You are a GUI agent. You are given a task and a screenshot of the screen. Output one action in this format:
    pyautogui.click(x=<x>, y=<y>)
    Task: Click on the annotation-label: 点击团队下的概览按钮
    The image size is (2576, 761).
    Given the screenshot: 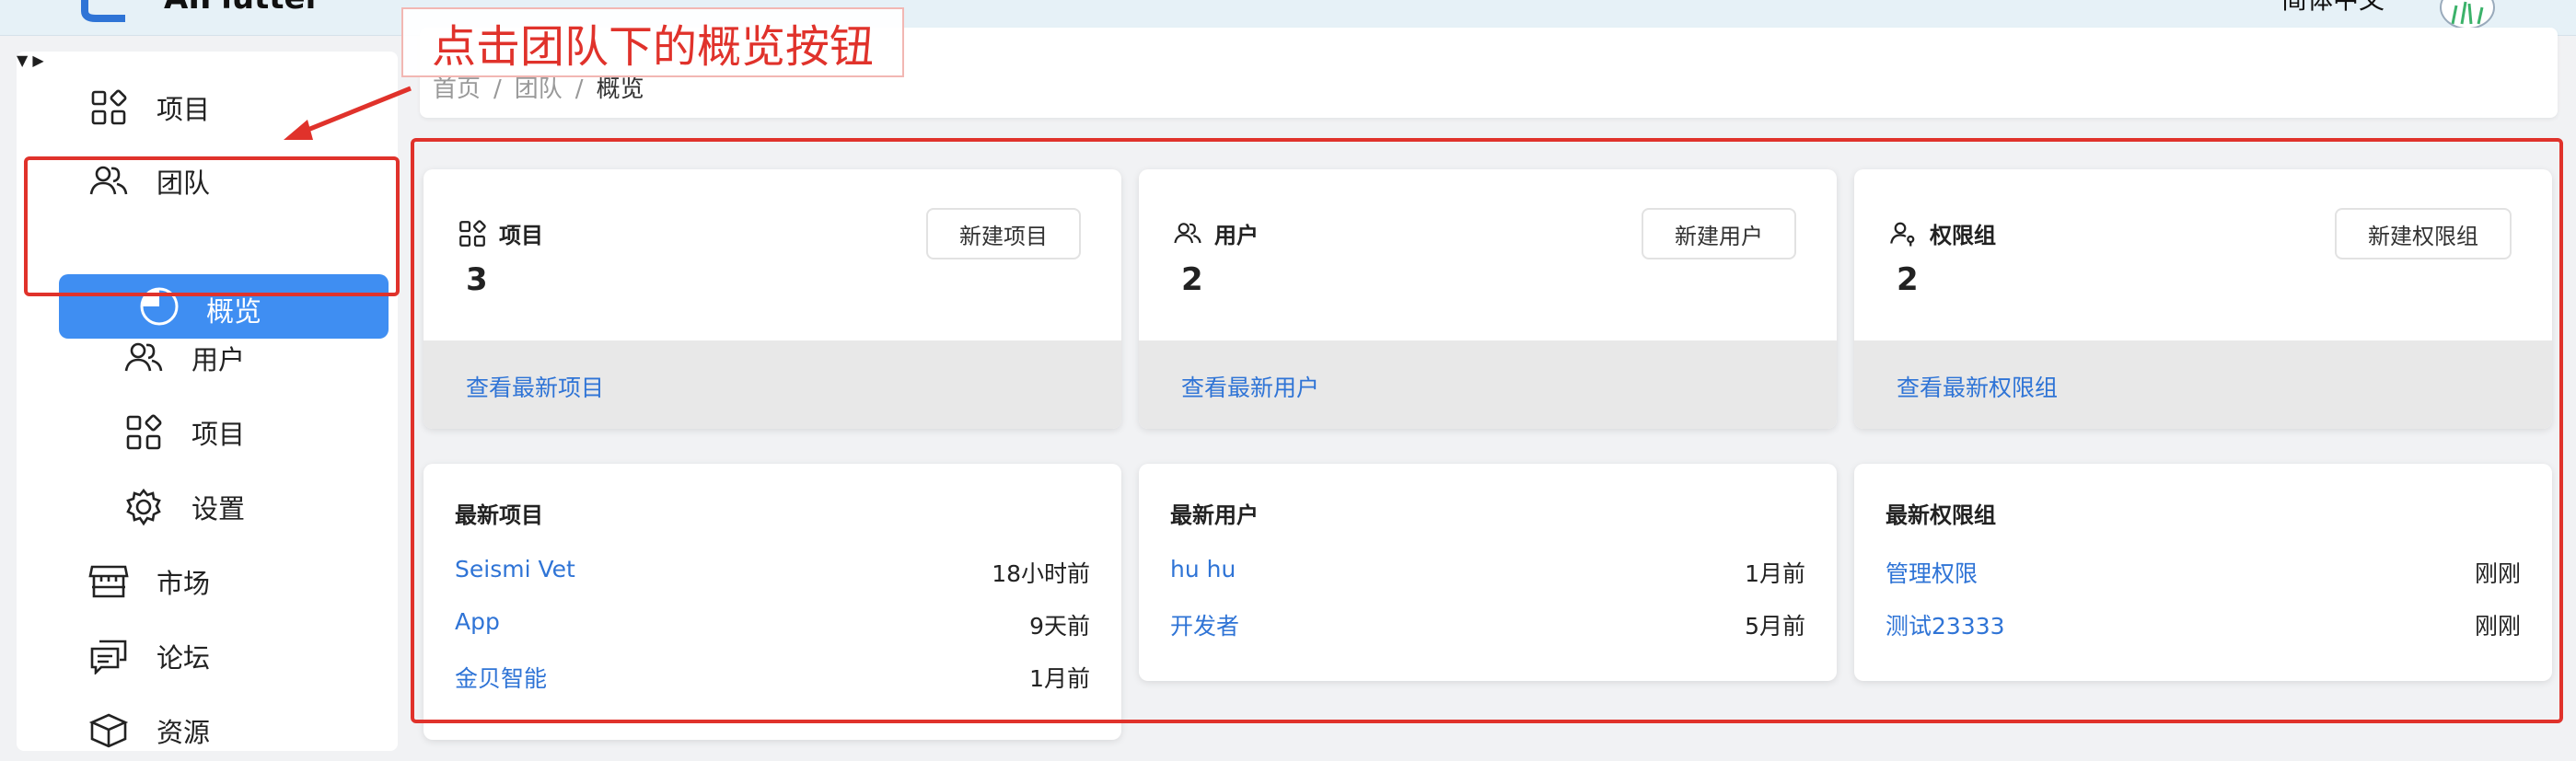 What is the action you would take?
    pyautogui.click(x=652, y=42)
    